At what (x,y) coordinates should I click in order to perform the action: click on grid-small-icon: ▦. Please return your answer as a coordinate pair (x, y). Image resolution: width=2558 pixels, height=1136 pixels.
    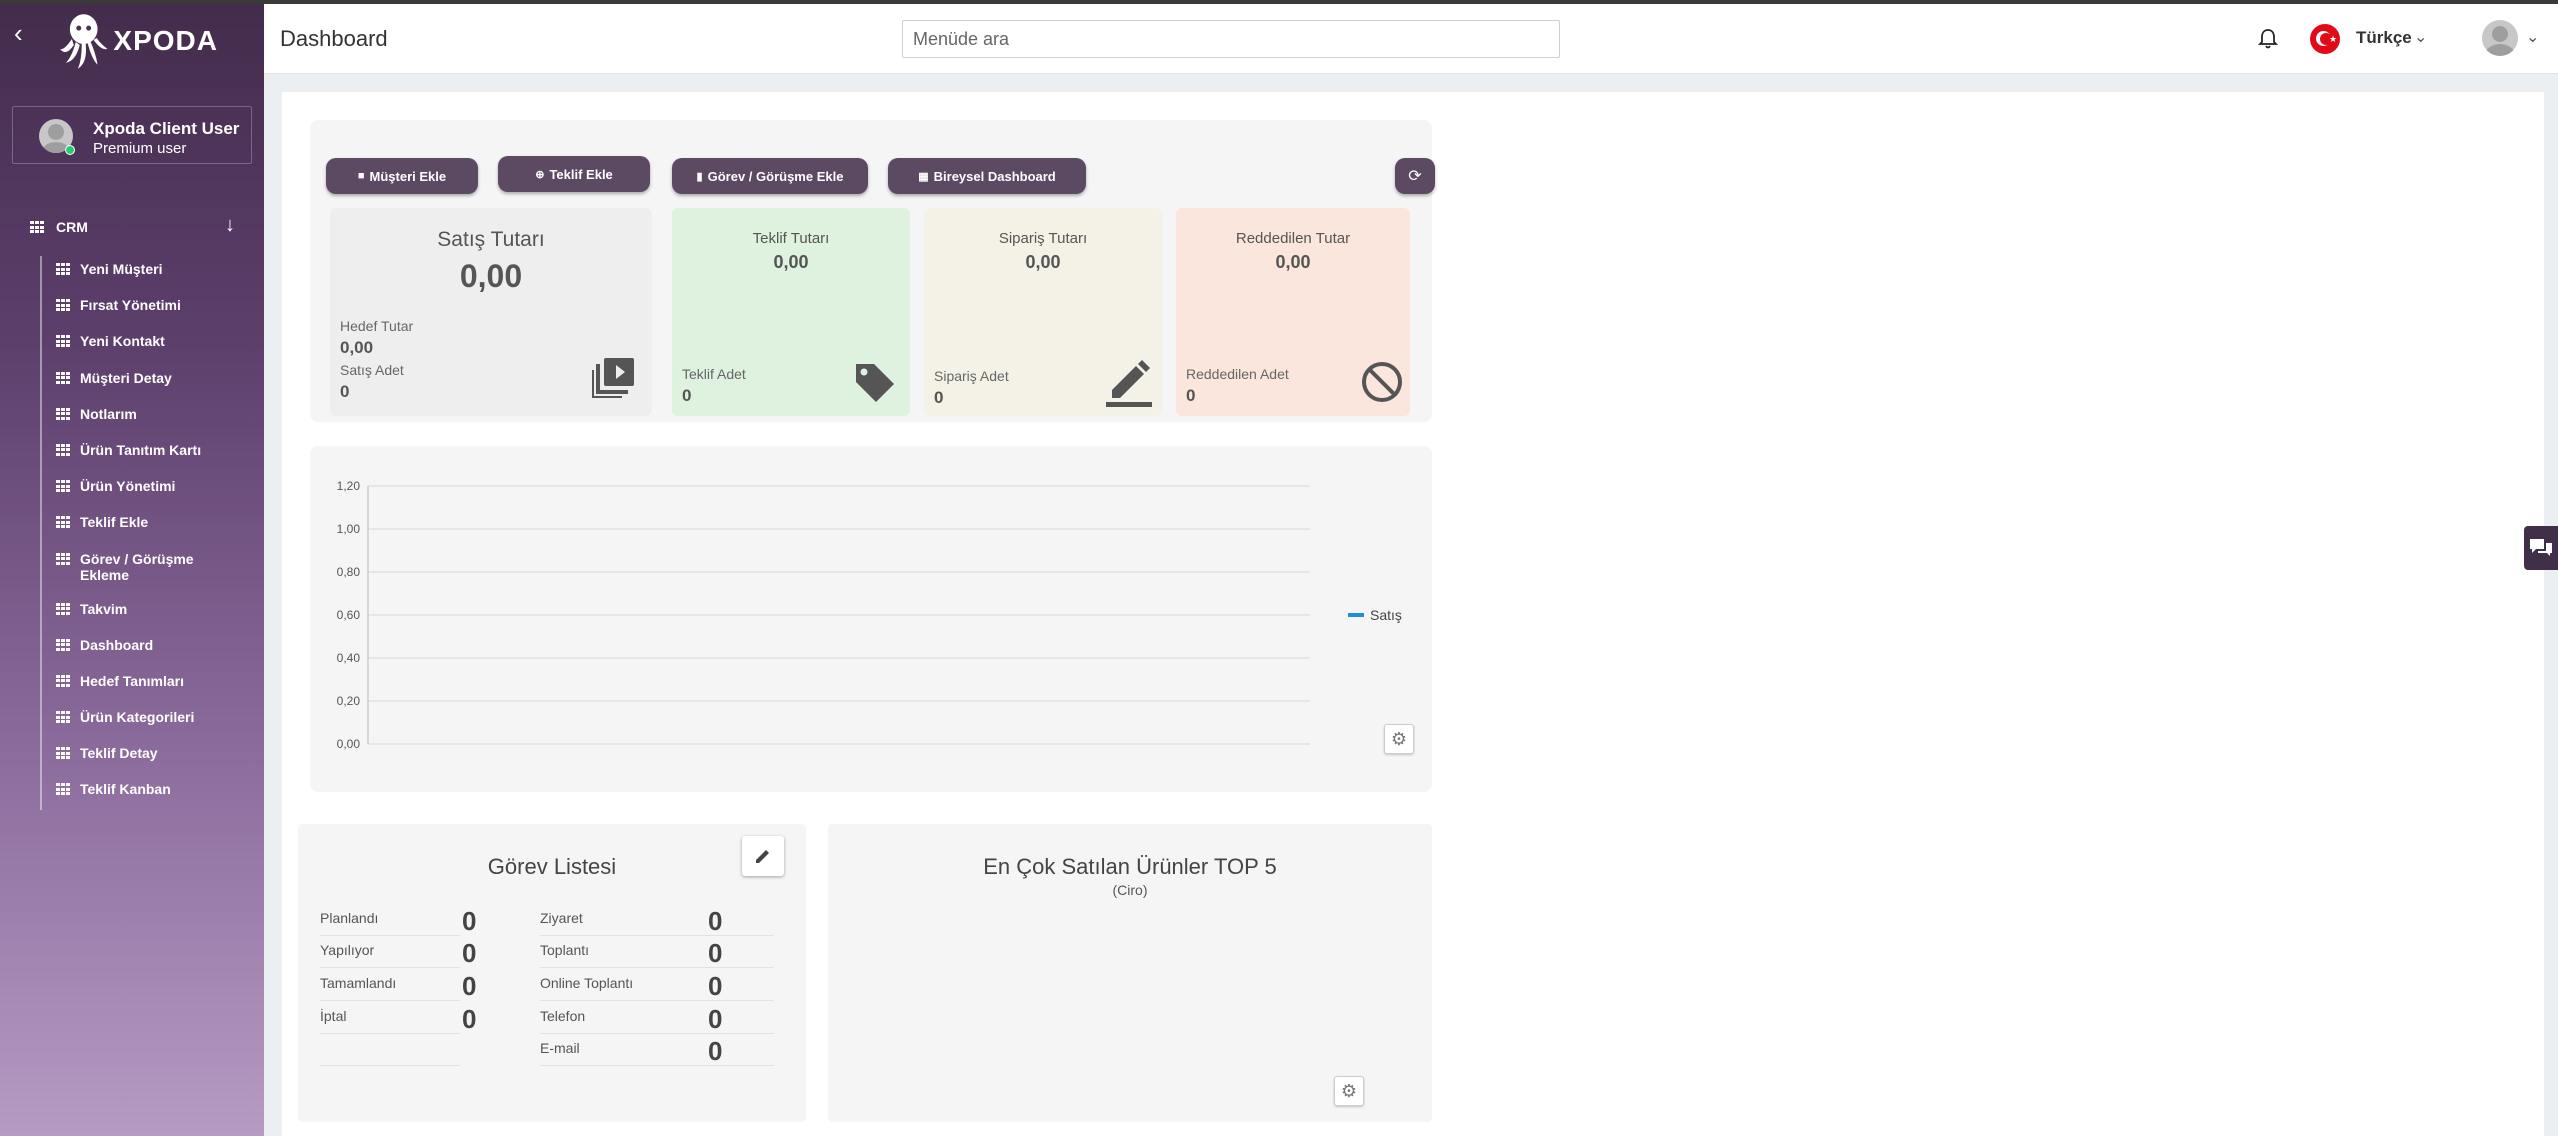
    Looking at the image, I should click on (923, 176).